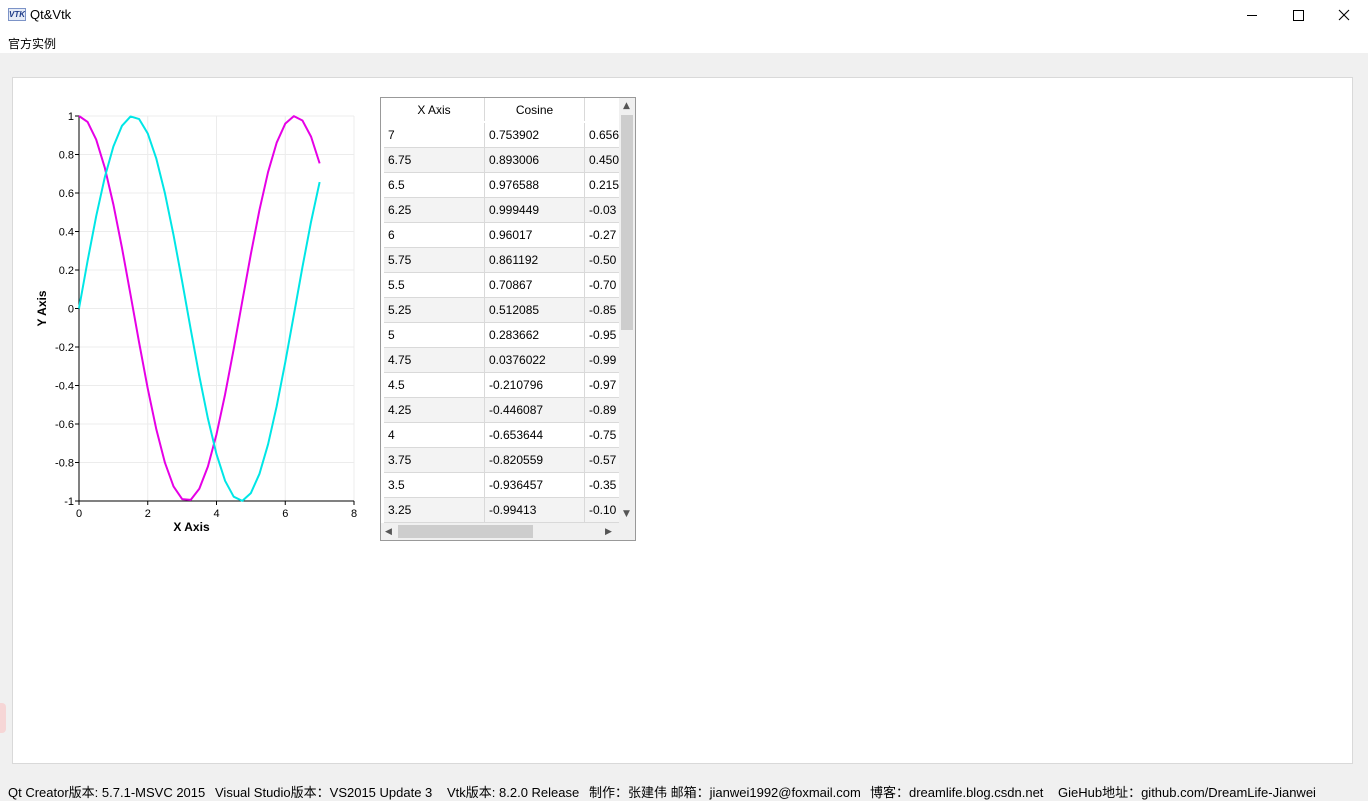  I want to click on close-icon, so click(1344, 15).